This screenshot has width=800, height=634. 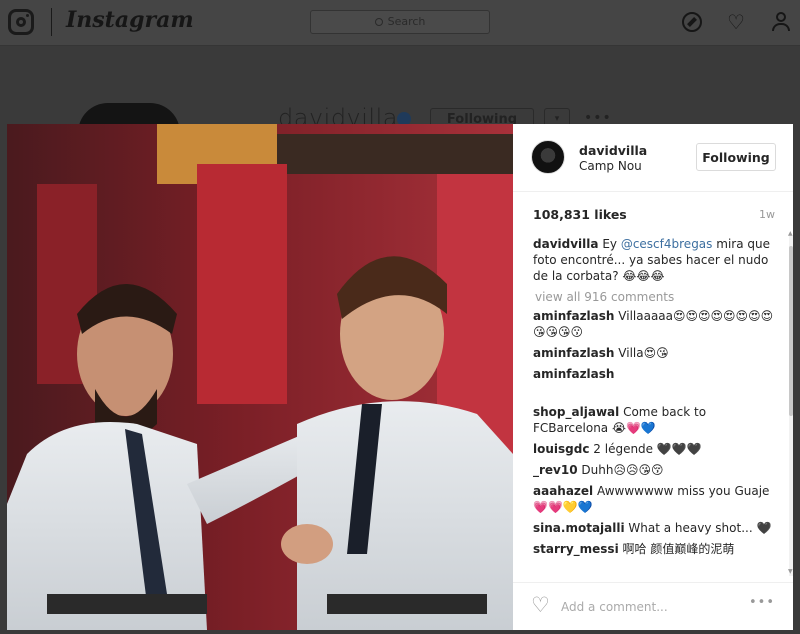 I want to click on scrollbar-thumb, so click(x=791, y=331).